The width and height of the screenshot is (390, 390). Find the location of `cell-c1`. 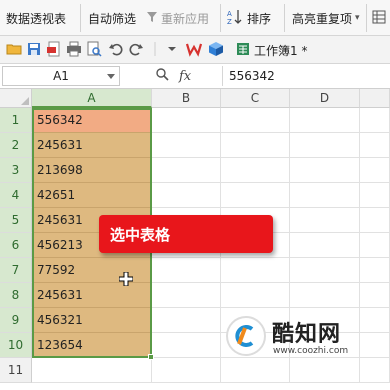

cell-c1 is located at coordinates (255, 120).